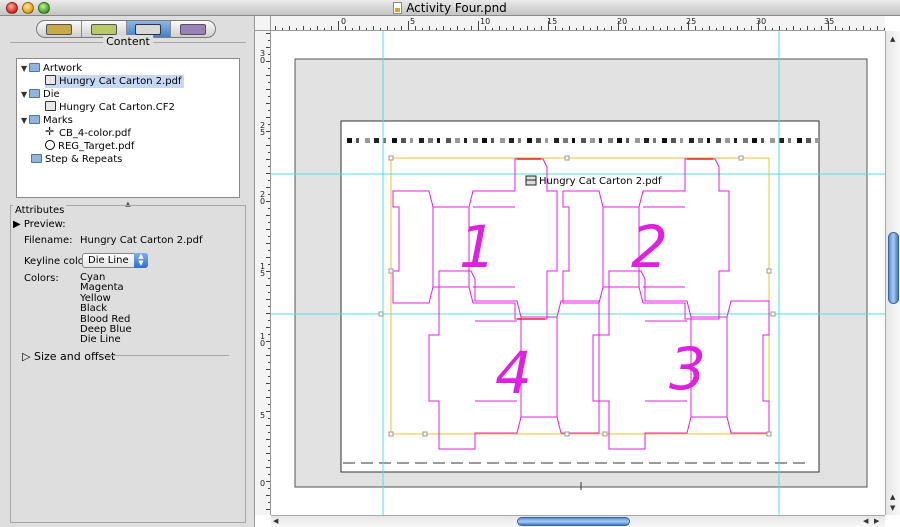 This screenshot has height=527, width=900. I want to click on preview-disclosure: ▶ Preview:, so click(39, 224).